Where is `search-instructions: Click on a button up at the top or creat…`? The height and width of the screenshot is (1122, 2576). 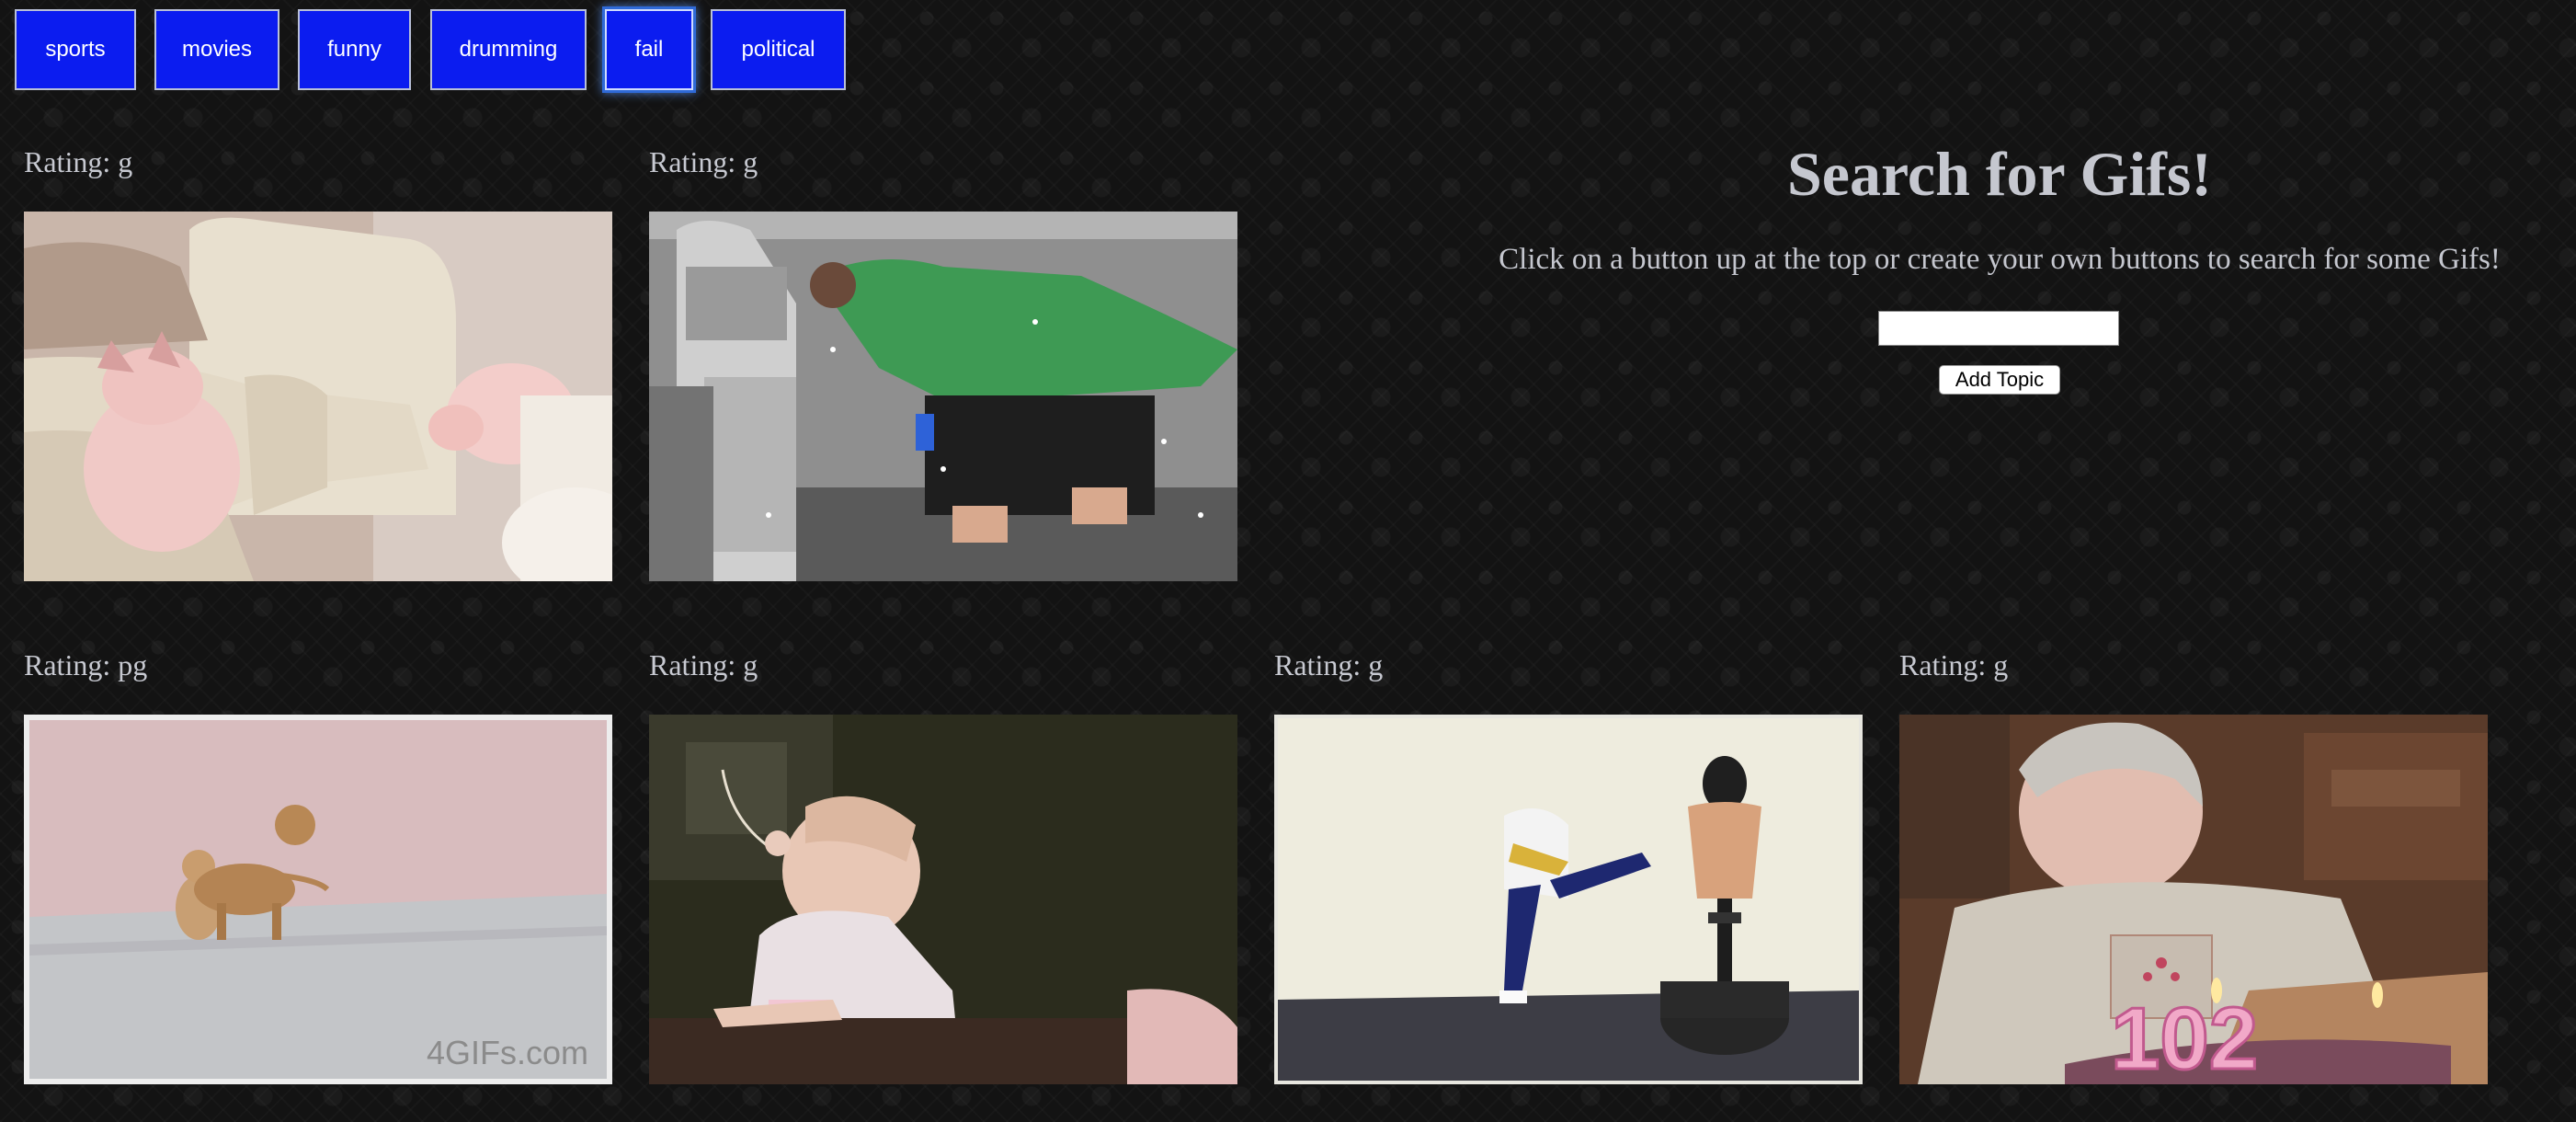
search-instructions: Click on a button up at the top or creat… is located at coordinates (2000, 259).